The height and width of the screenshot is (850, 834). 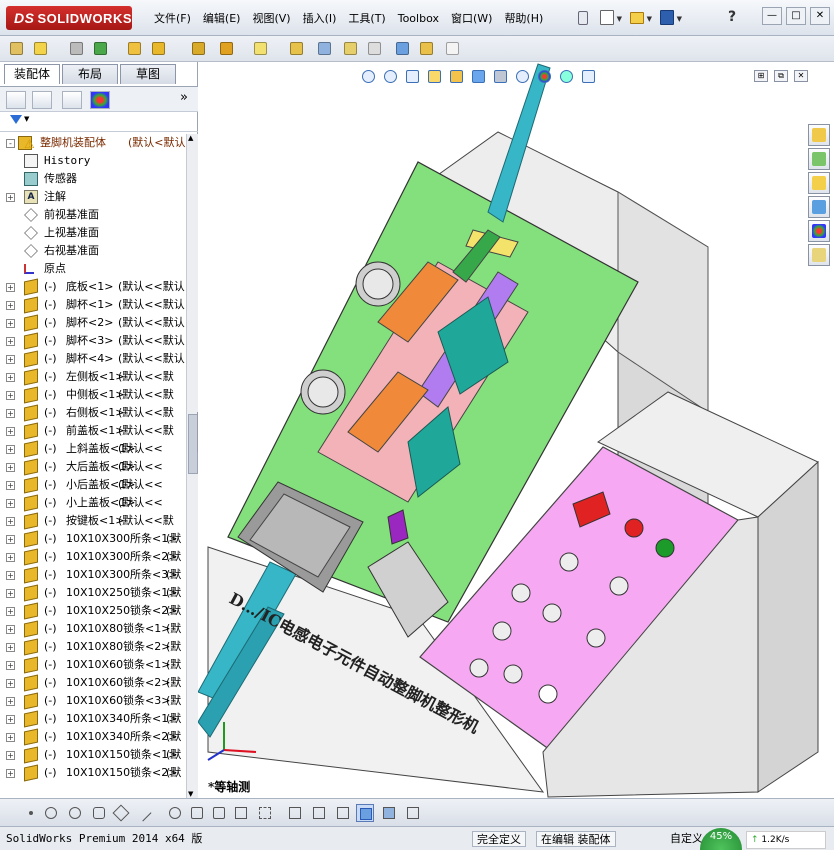 What do you see at coordinates (227, 49) in the screenshot?
I see `assembly-features-icon` at bounding box center [227, 49].